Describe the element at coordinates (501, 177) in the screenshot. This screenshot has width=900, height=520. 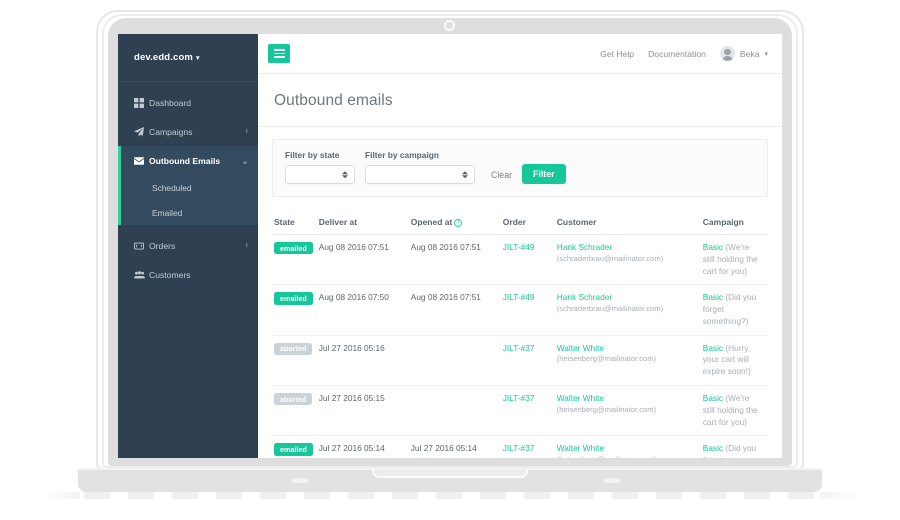
I see `clear-filters-button: Clear` at that location.